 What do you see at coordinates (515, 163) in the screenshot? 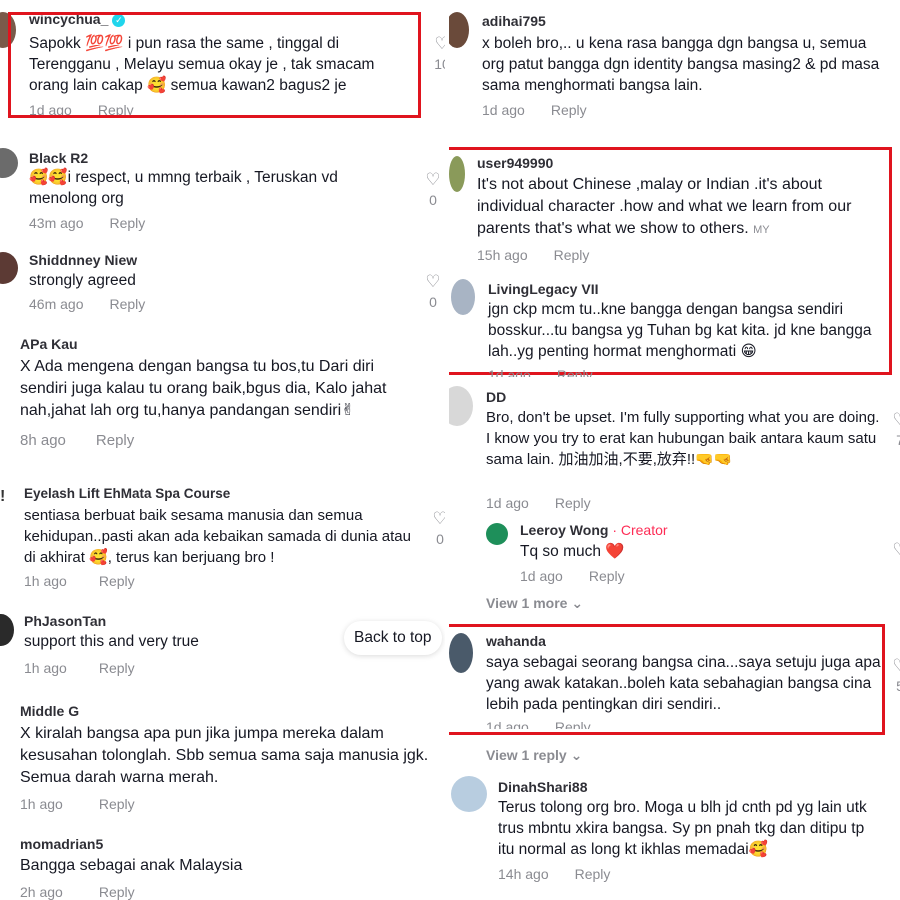
I see `comment-username: user949990` at bounding box center [515, 163].